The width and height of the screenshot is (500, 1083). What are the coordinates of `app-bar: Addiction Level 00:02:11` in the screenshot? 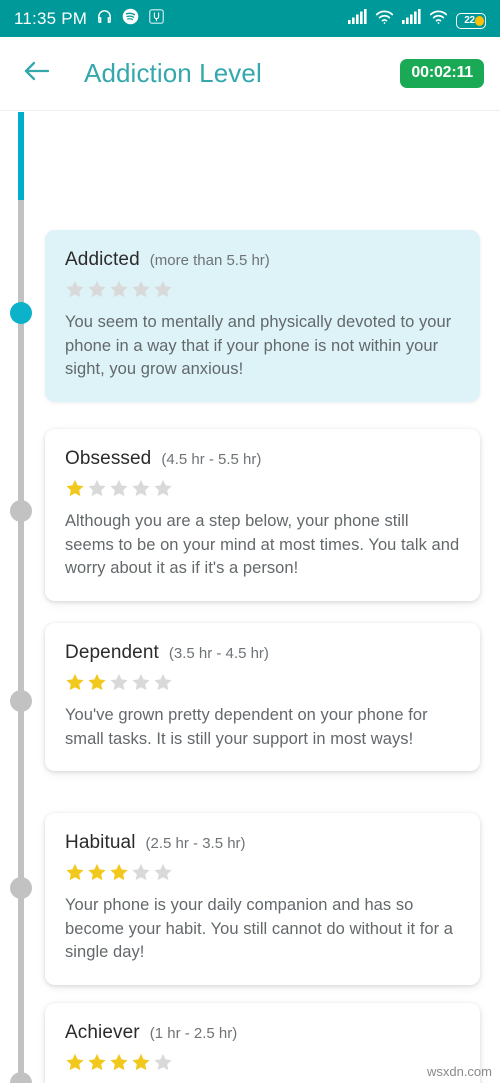 It's located at (250, 74).